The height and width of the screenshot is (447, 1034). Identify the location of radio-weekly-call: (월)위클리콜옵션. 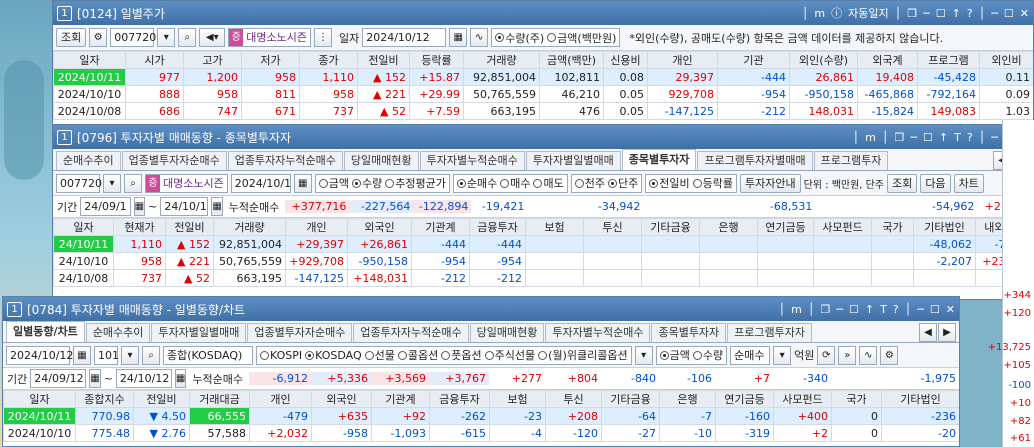
(583, 355).